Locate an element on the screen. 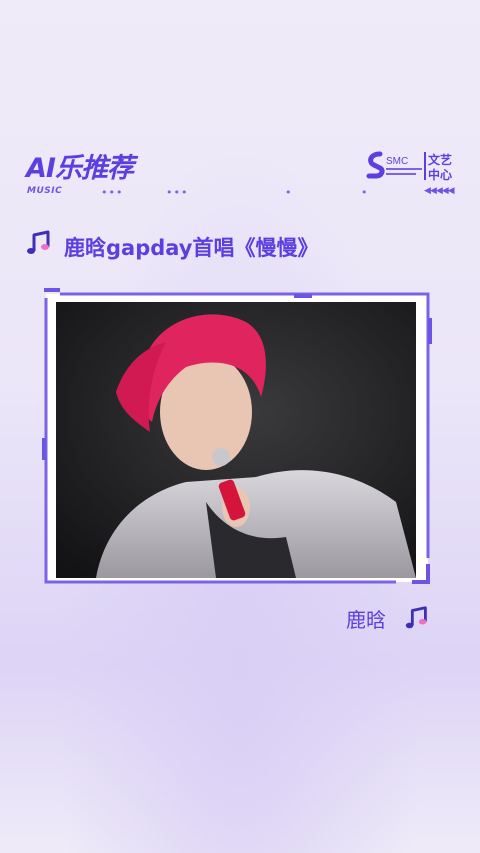 This screenshot has width=480, height=853. logo-badge-line2: 中心 is located at coordinates (440, 174).